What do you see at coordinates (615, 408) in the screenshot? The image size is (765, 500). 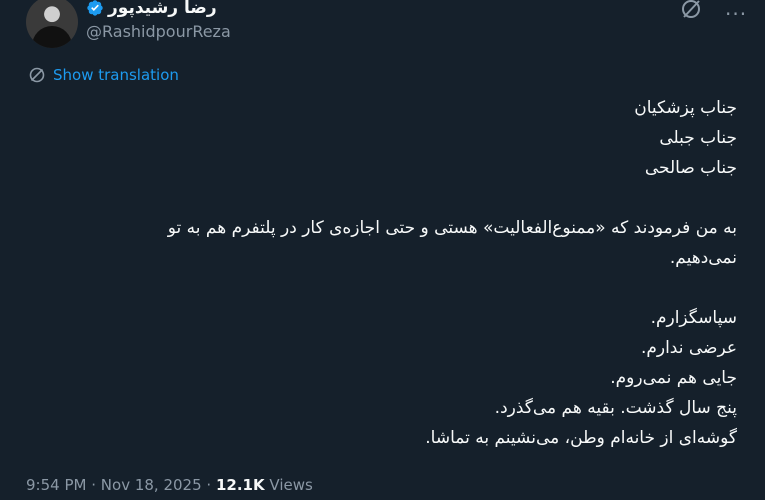 I see `tweet-line: پنج سال گذشت. بقیه هم می‌گذرد.` at bounding box center [615, 408].